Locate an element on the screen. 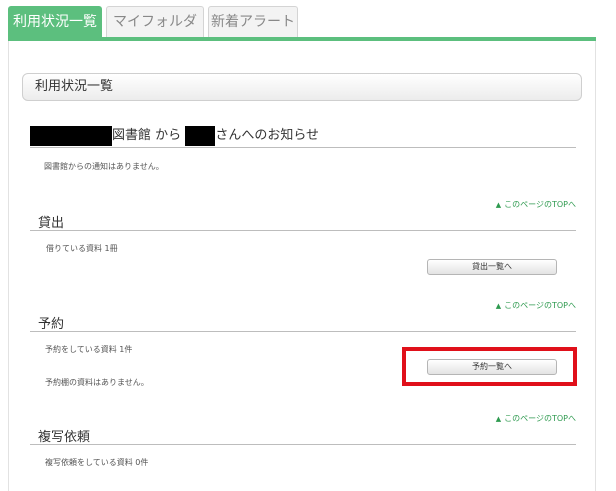 Image resolution: width=616 pixels, height=491 pixels. notice-title-from: から is located at coordinates (168, 135).